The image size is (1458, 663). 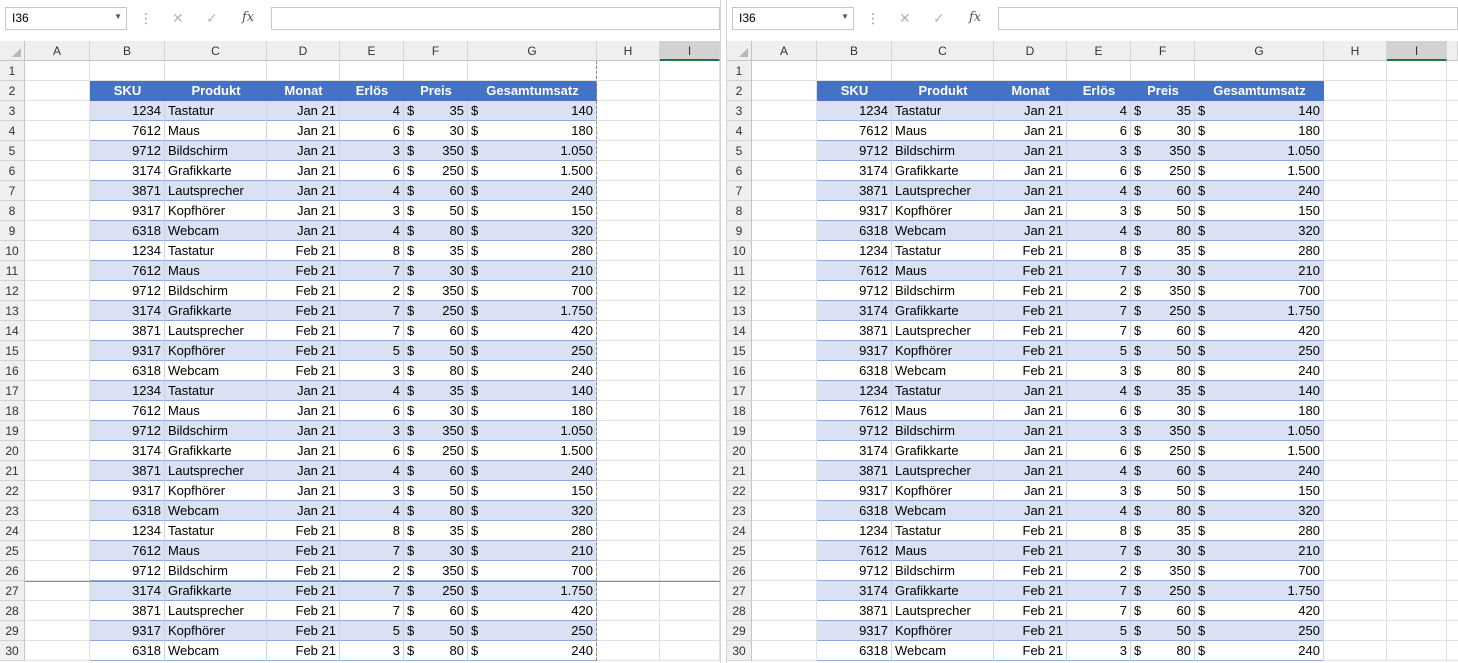 I want to click on cell-erloes: 3, so click(x=372, y=431).